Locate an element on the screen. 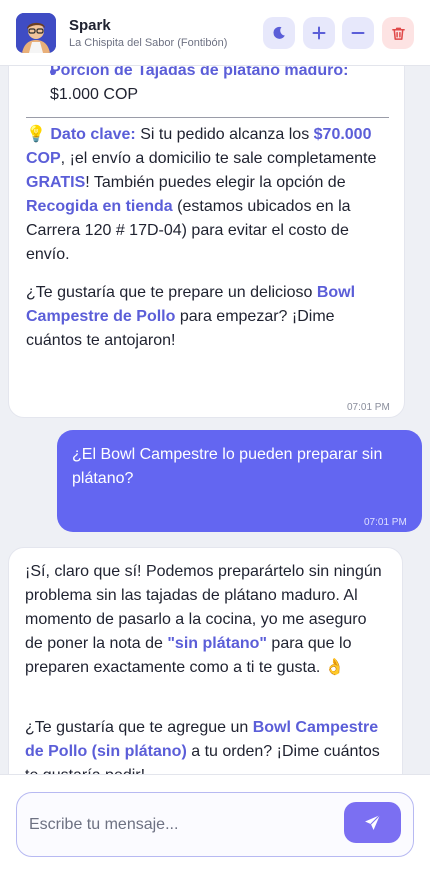  chat-title: Spark is located at coordinates (90, 25).